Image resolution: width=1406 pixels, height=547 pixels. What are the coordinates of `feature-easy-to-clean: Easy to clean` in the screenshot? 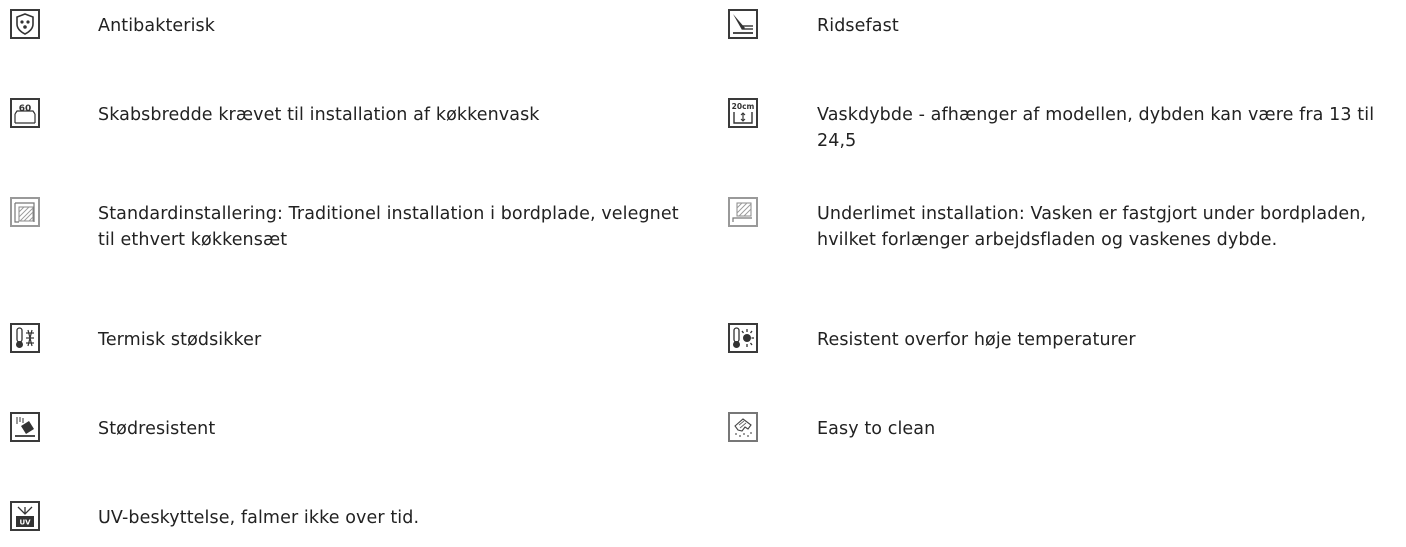 It's located at (1067, 427).